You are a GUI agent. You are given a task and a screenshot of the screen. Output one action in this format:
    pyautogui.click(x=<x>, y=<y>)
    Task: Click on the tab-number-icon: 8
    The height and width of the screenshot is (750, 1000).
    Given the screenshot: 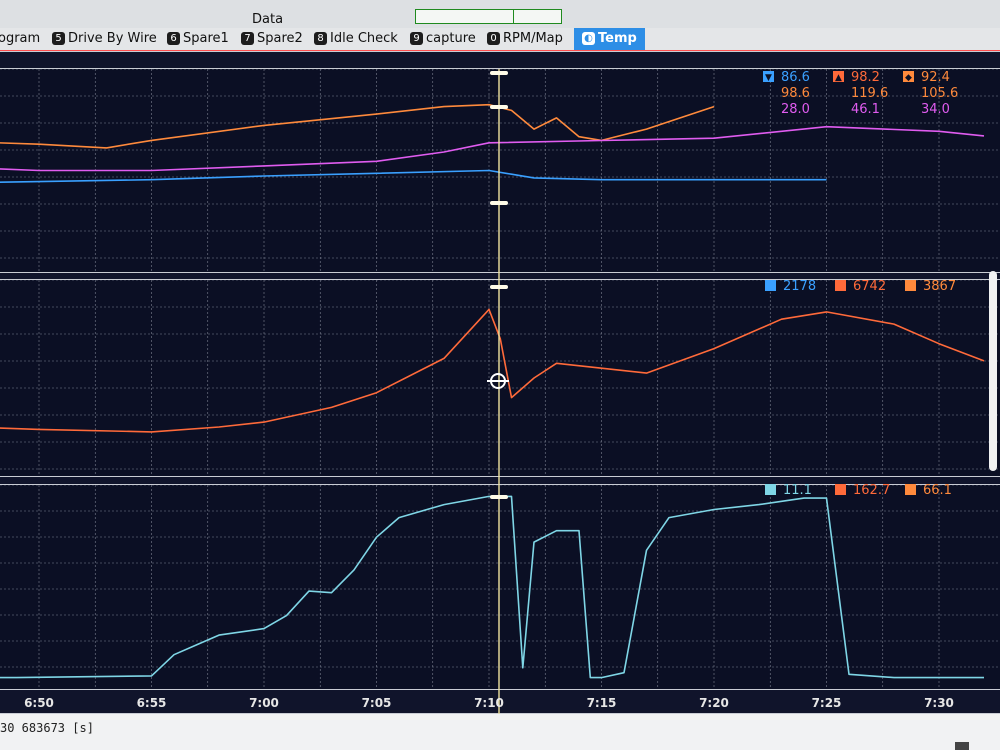 What is the action you would take?
    pyautogui.click(x=320, y=38)
    